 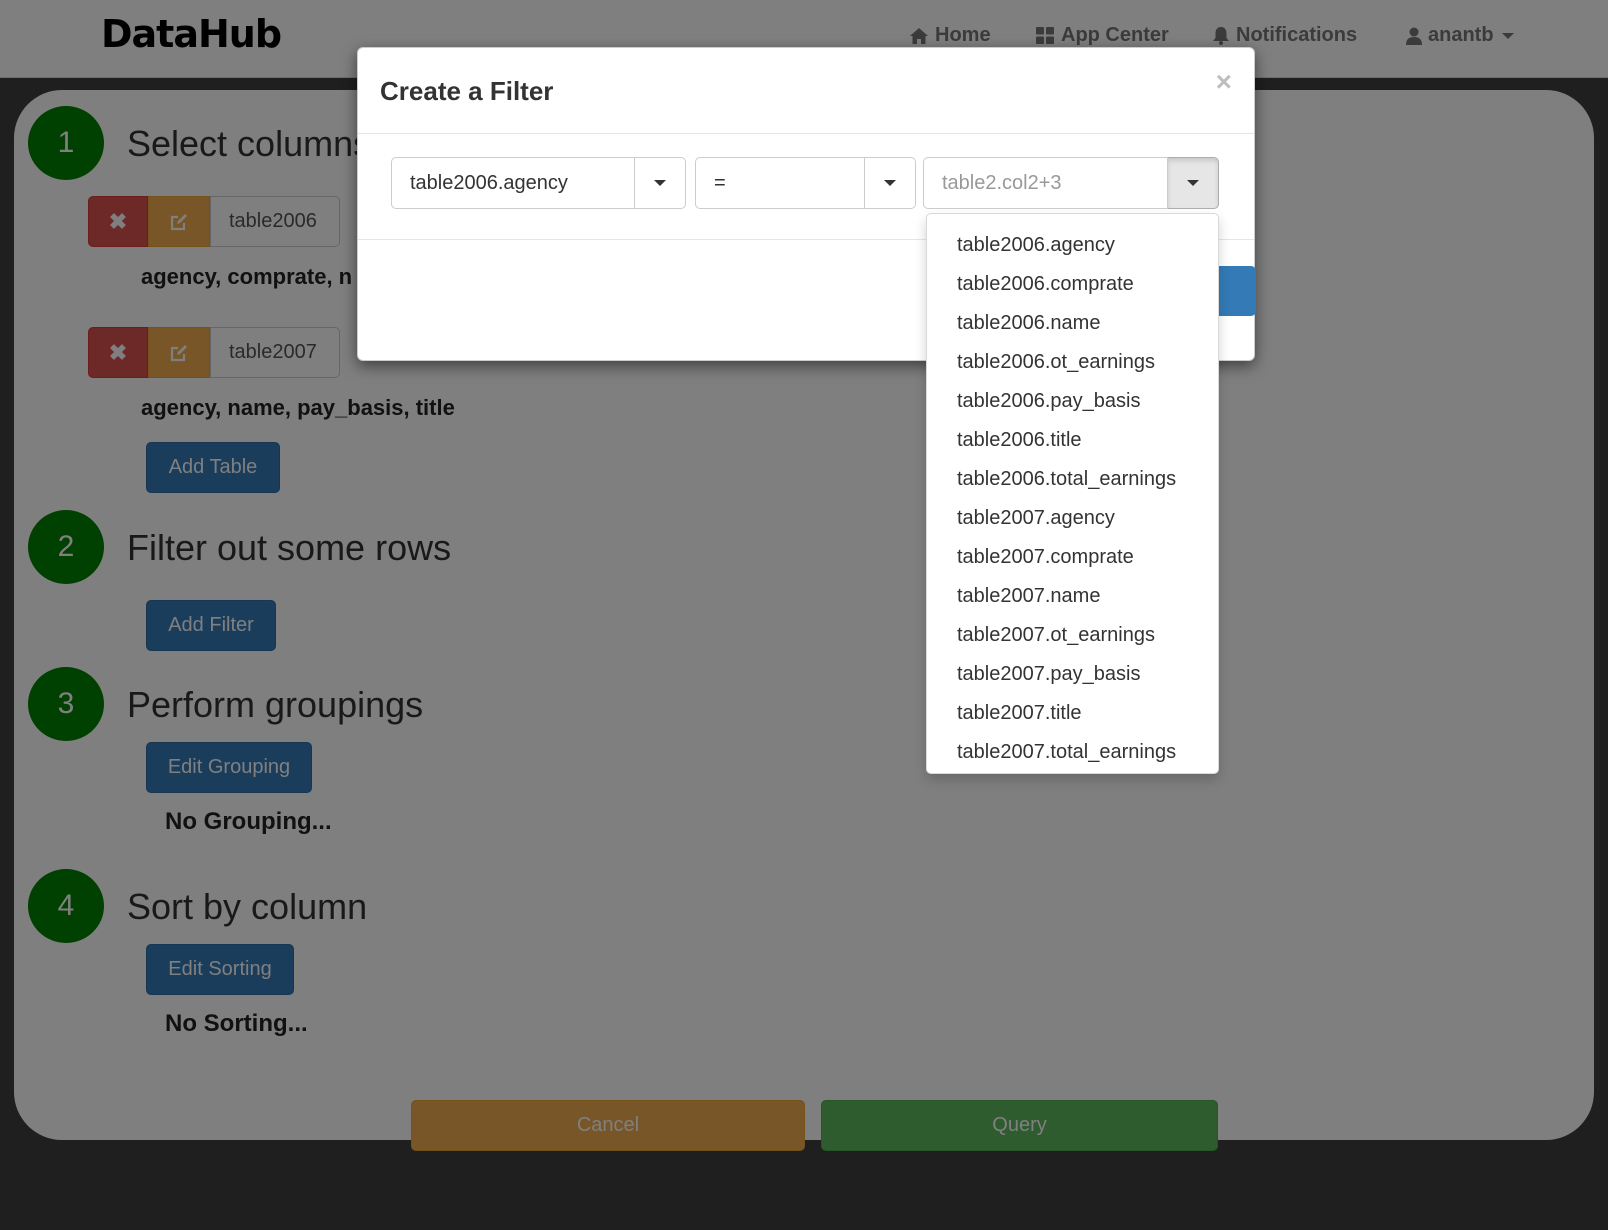 What do you see at coordinates (1072, 401) in the screenshot?
I see `dropdown-item: table2006.pay_basis` at bounding box center [1072, 401].